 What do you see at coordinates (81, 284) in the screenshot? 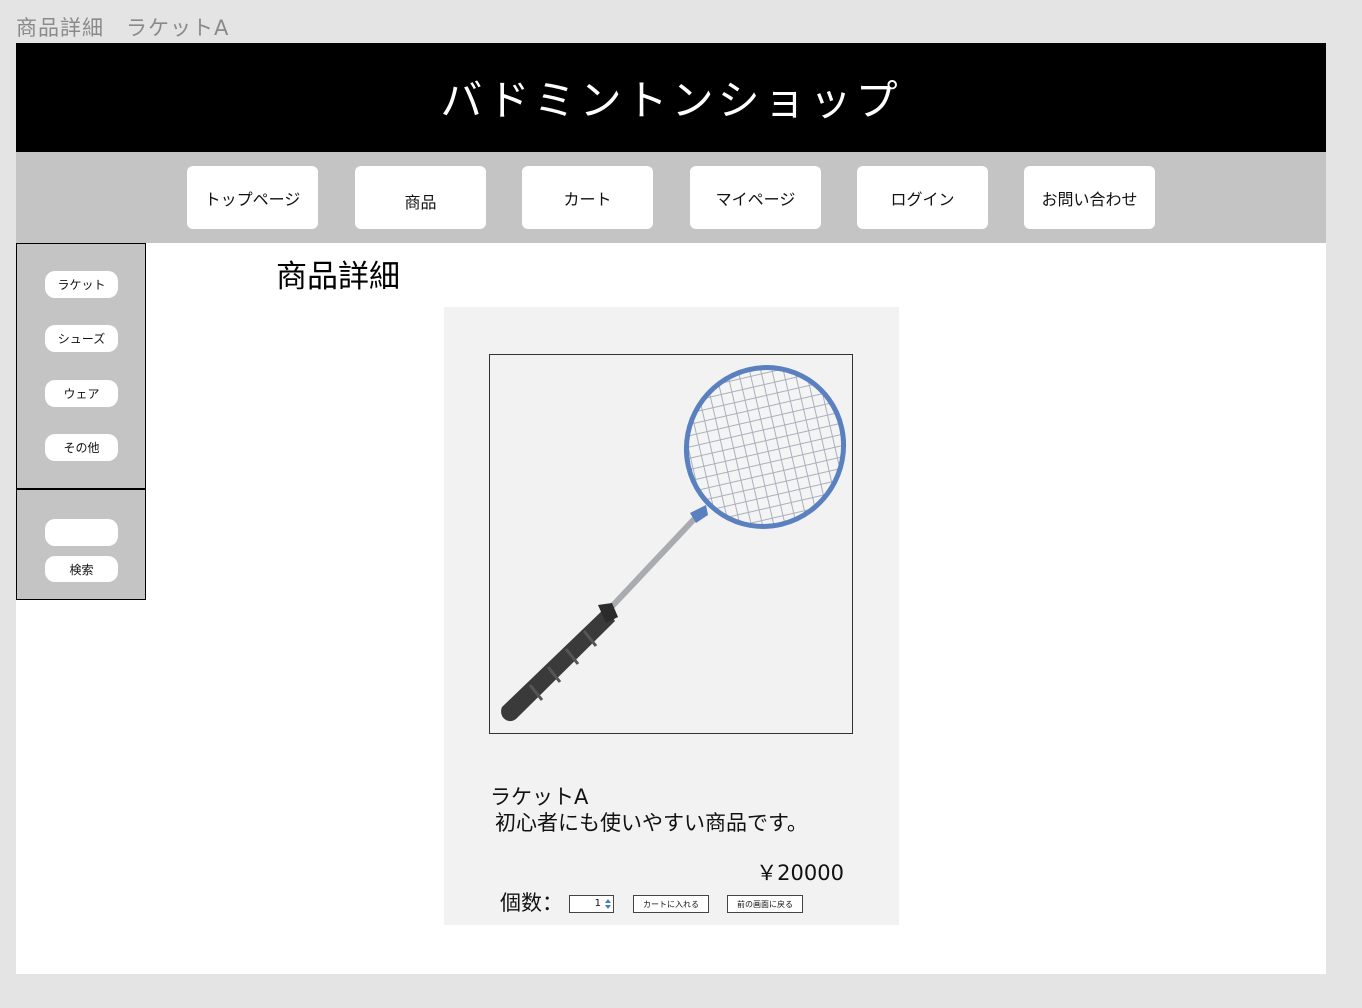
I see `category-racket-button: ラケット` at bounding box center [81, 284].